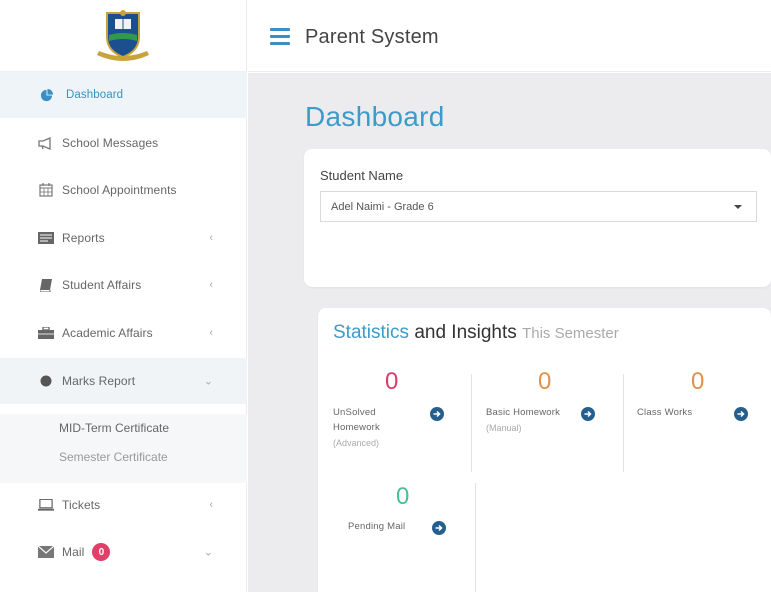 The height and width of the screenshot is (592, 771). Describe the element at coordinates (393, 533) in the screenshot. I see `stat-pending-mail: 0 Pending Mail` at that location.